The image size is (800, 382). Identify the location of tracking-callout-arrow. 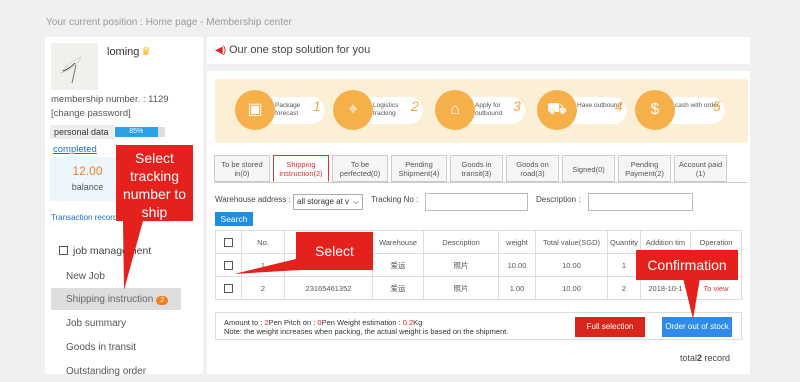
(133, 255).